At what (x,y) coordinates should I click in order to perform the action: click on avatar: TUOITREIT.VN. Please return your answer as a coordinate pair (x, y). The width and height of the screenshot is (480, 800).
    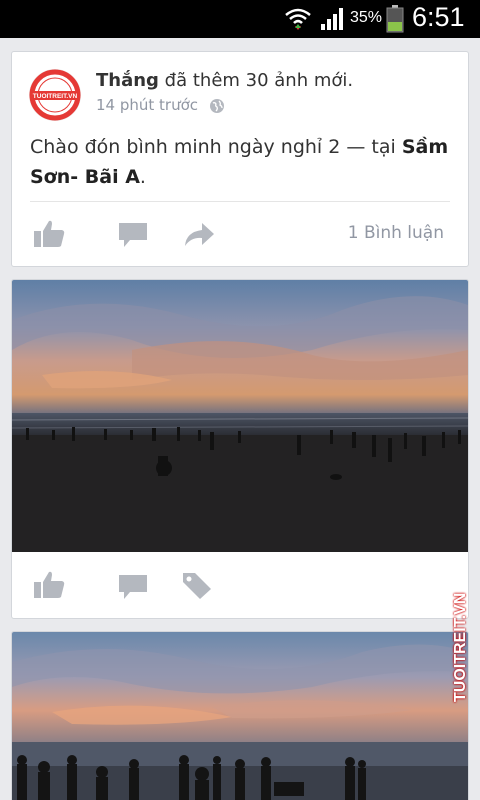
    Looking at the image, I should click on (55, 95).